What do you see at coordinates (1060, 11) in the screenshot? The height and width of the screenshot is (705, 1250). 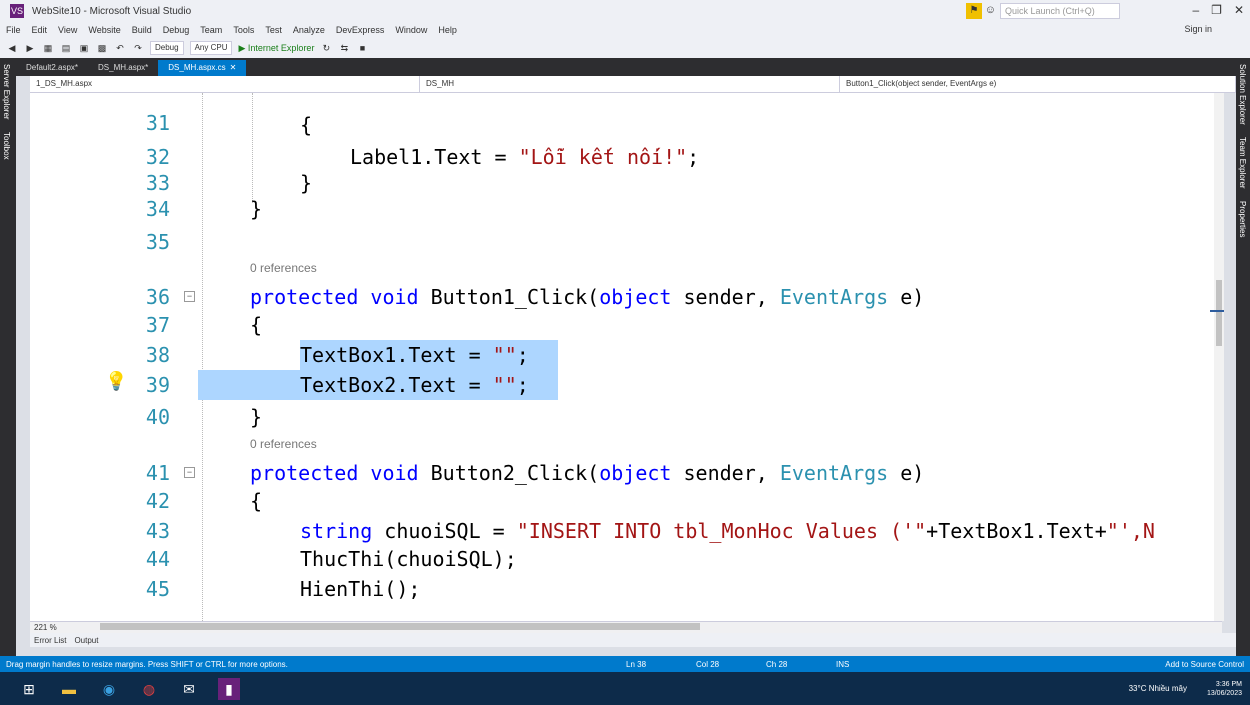 I see `quick-launch-input: Quick Launch (Ctrl+Q)` at bounding box center [1060, 11].